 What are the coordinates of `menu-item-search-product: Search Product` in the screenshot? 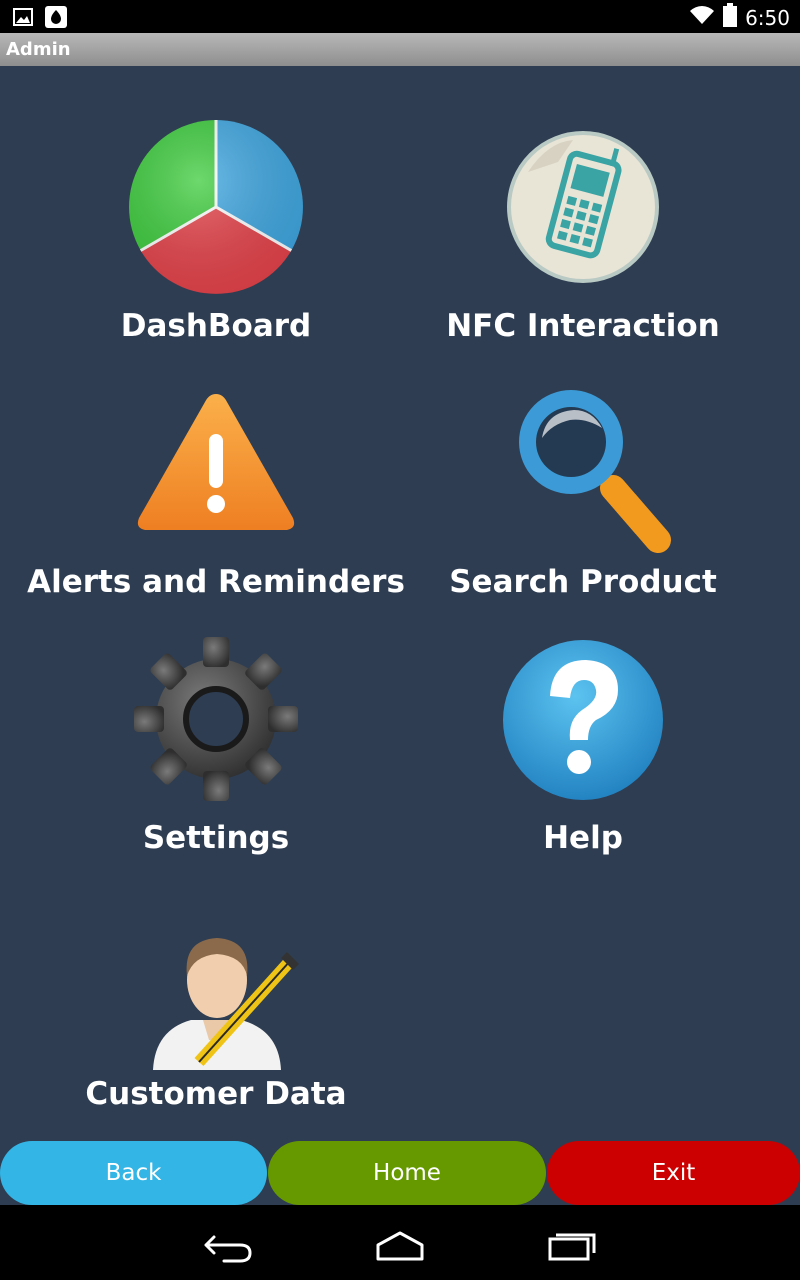 It's located at (583, 461).